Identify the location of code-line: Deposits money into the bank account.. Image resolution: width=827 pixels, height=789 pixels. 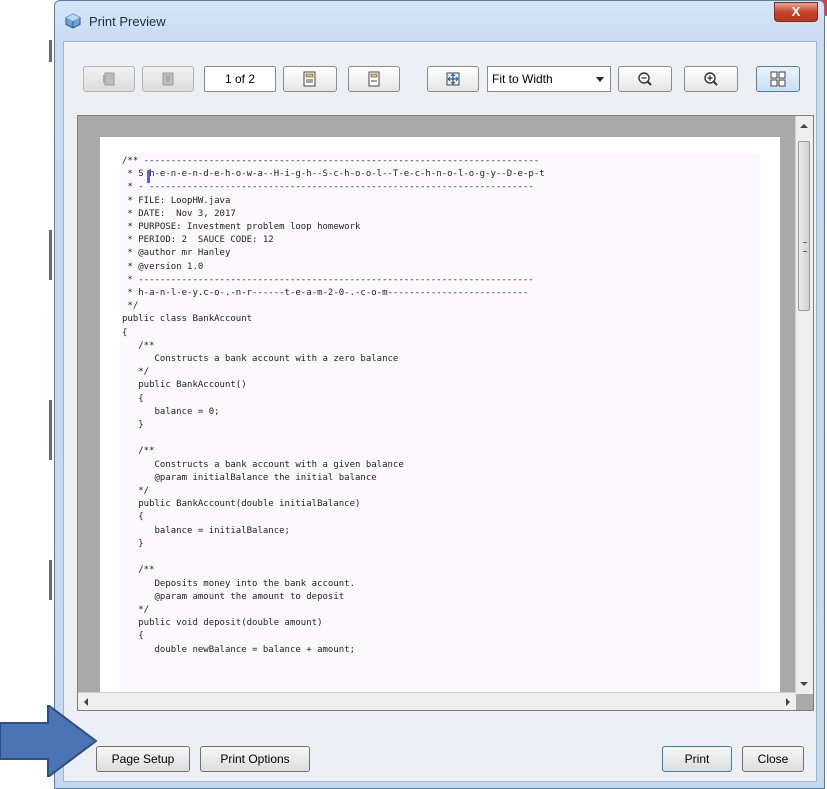
(255, 583).